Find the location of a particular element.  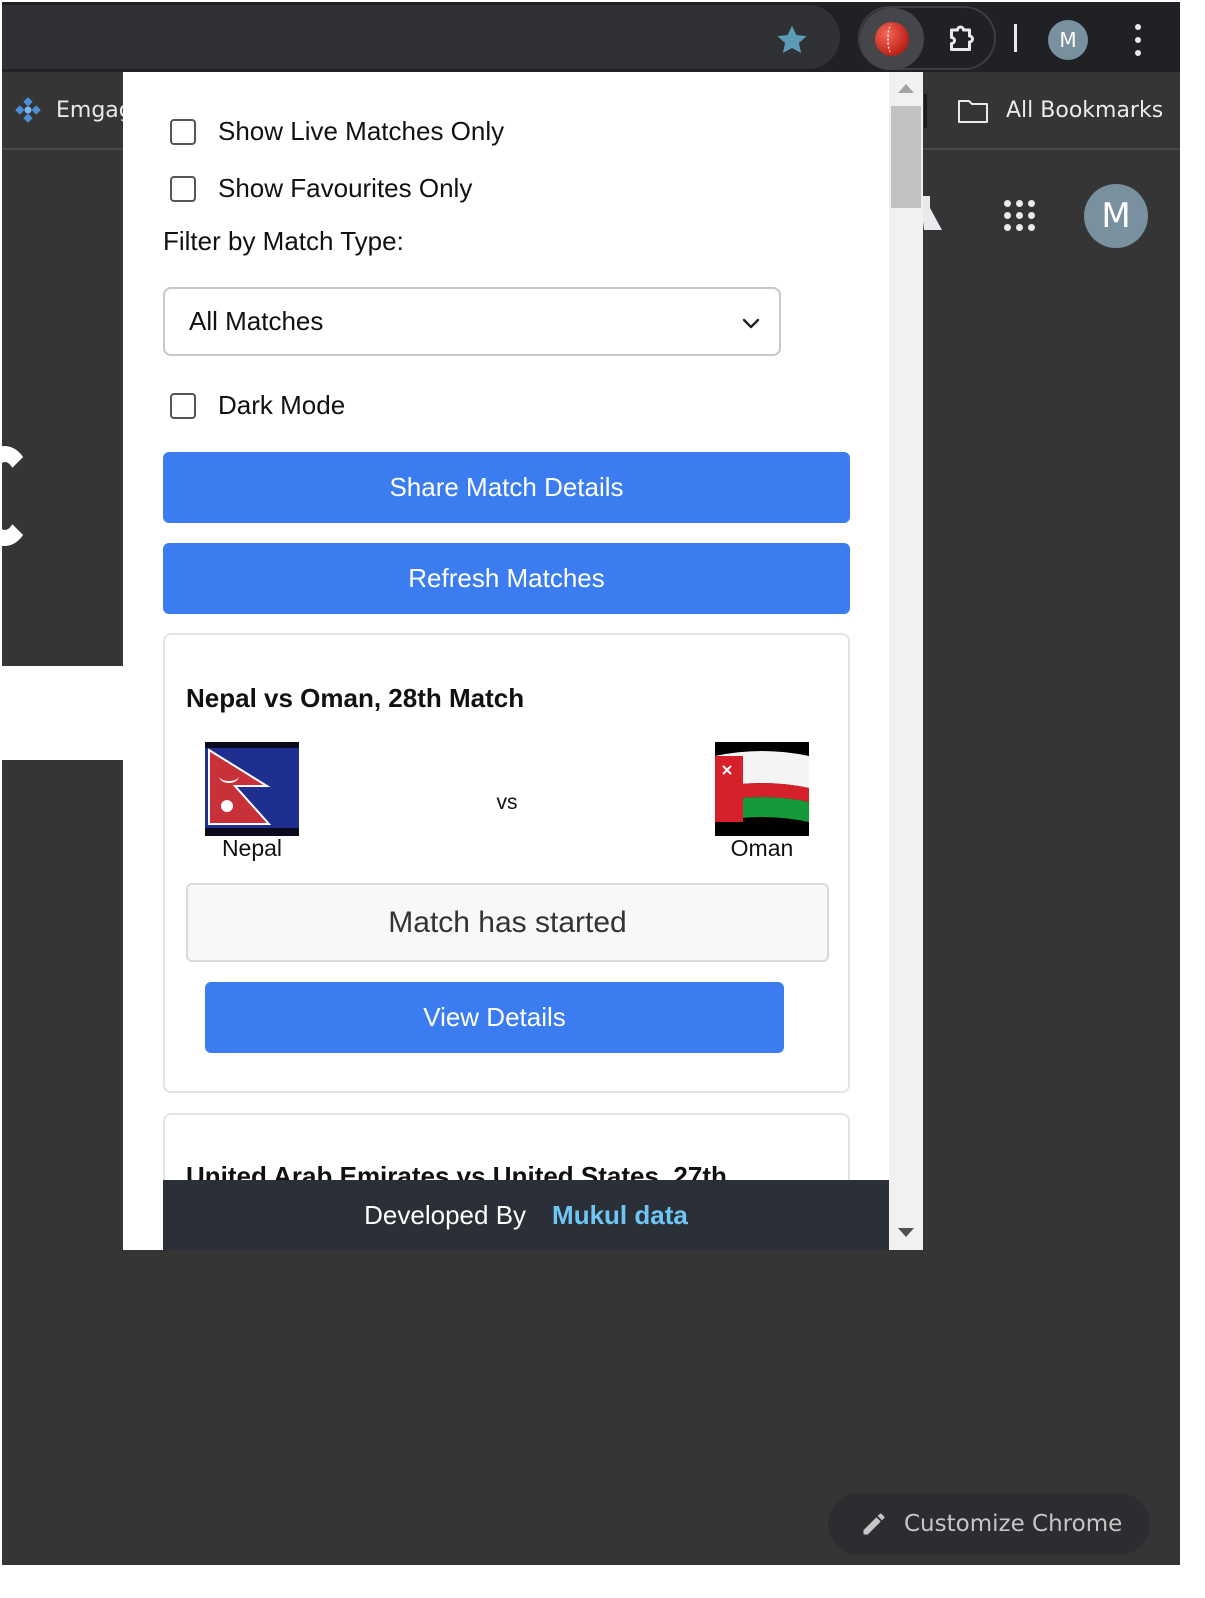

pencil-icon is located at coordinates (874, 1524).